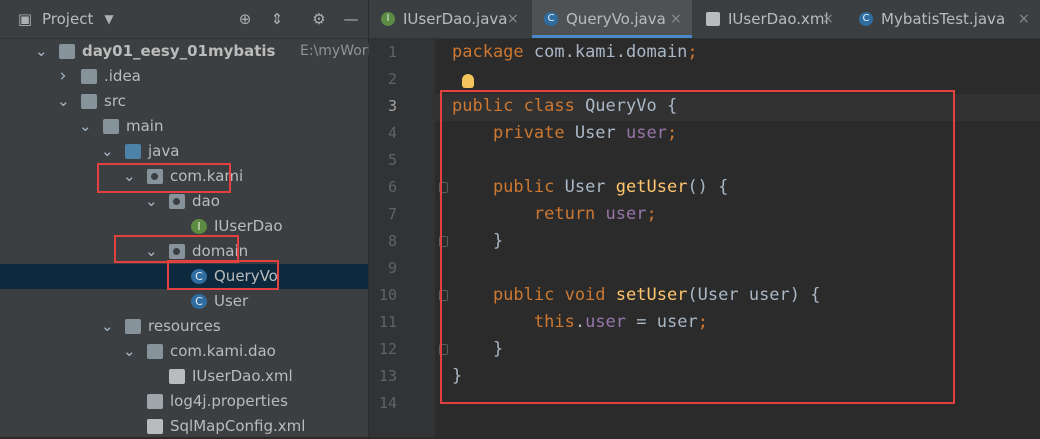  Describe the element at coordinates (245, 19) in the screenshot. I see `locate-icon: ⊕` at that location.